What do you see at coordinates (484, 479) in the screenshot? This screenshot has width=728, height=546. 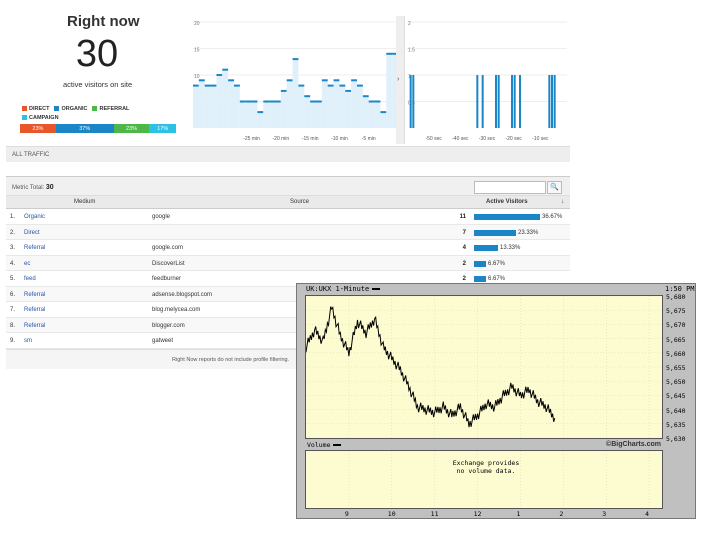 I see `volume-plot-area: Exchange provides no volume data.` at bounding box center [484, 479].